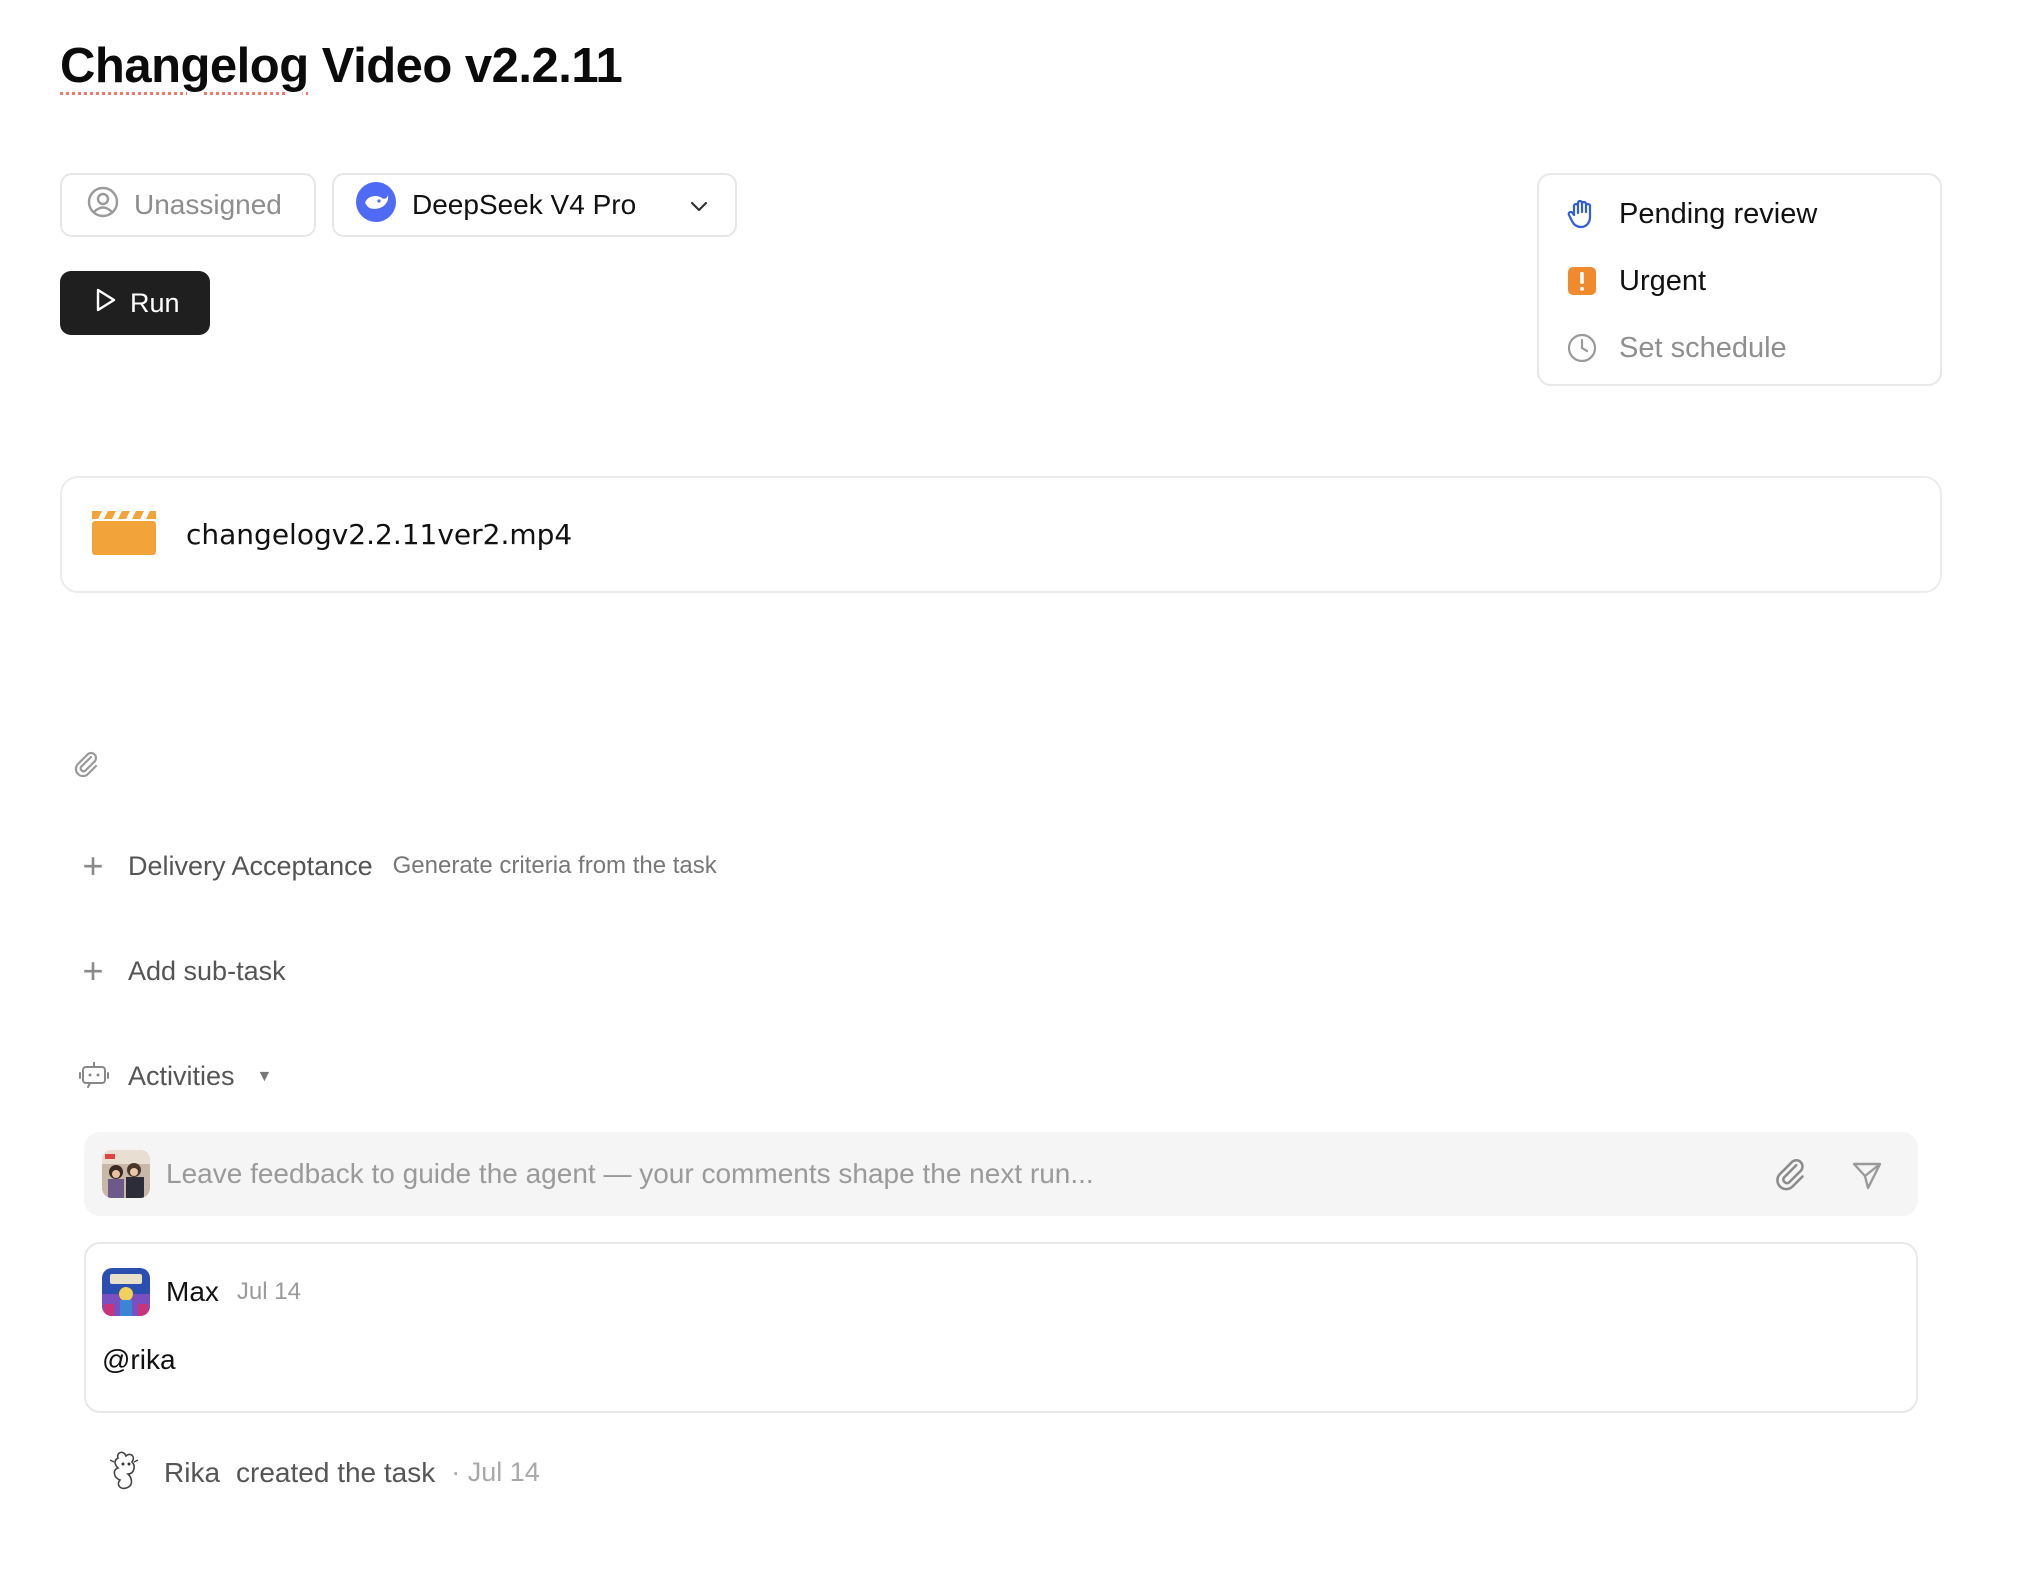 The image size is (2038, 1580). I want to click on activity-log-item: Rika created the task · Jul 14, so click(322, 1472).